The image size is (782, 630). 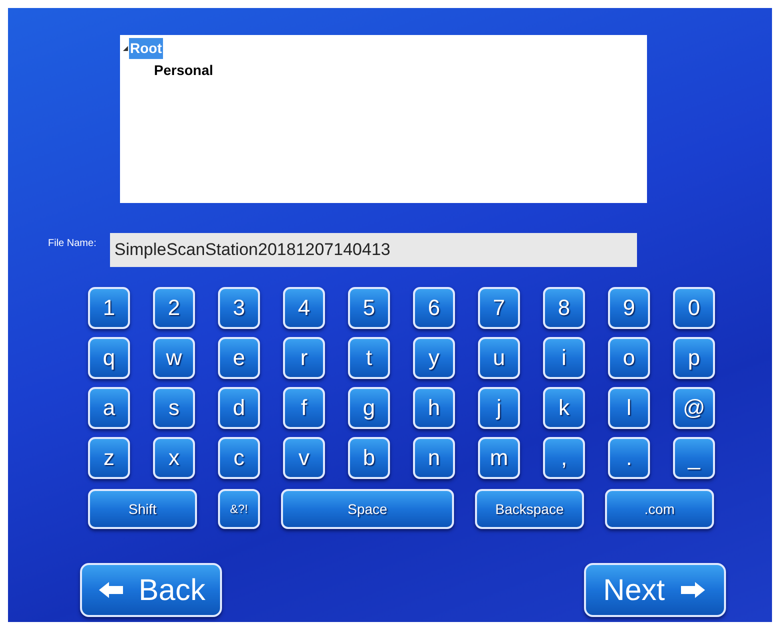 I want to click on keyboard-key: c, so click(x=239, y=458).